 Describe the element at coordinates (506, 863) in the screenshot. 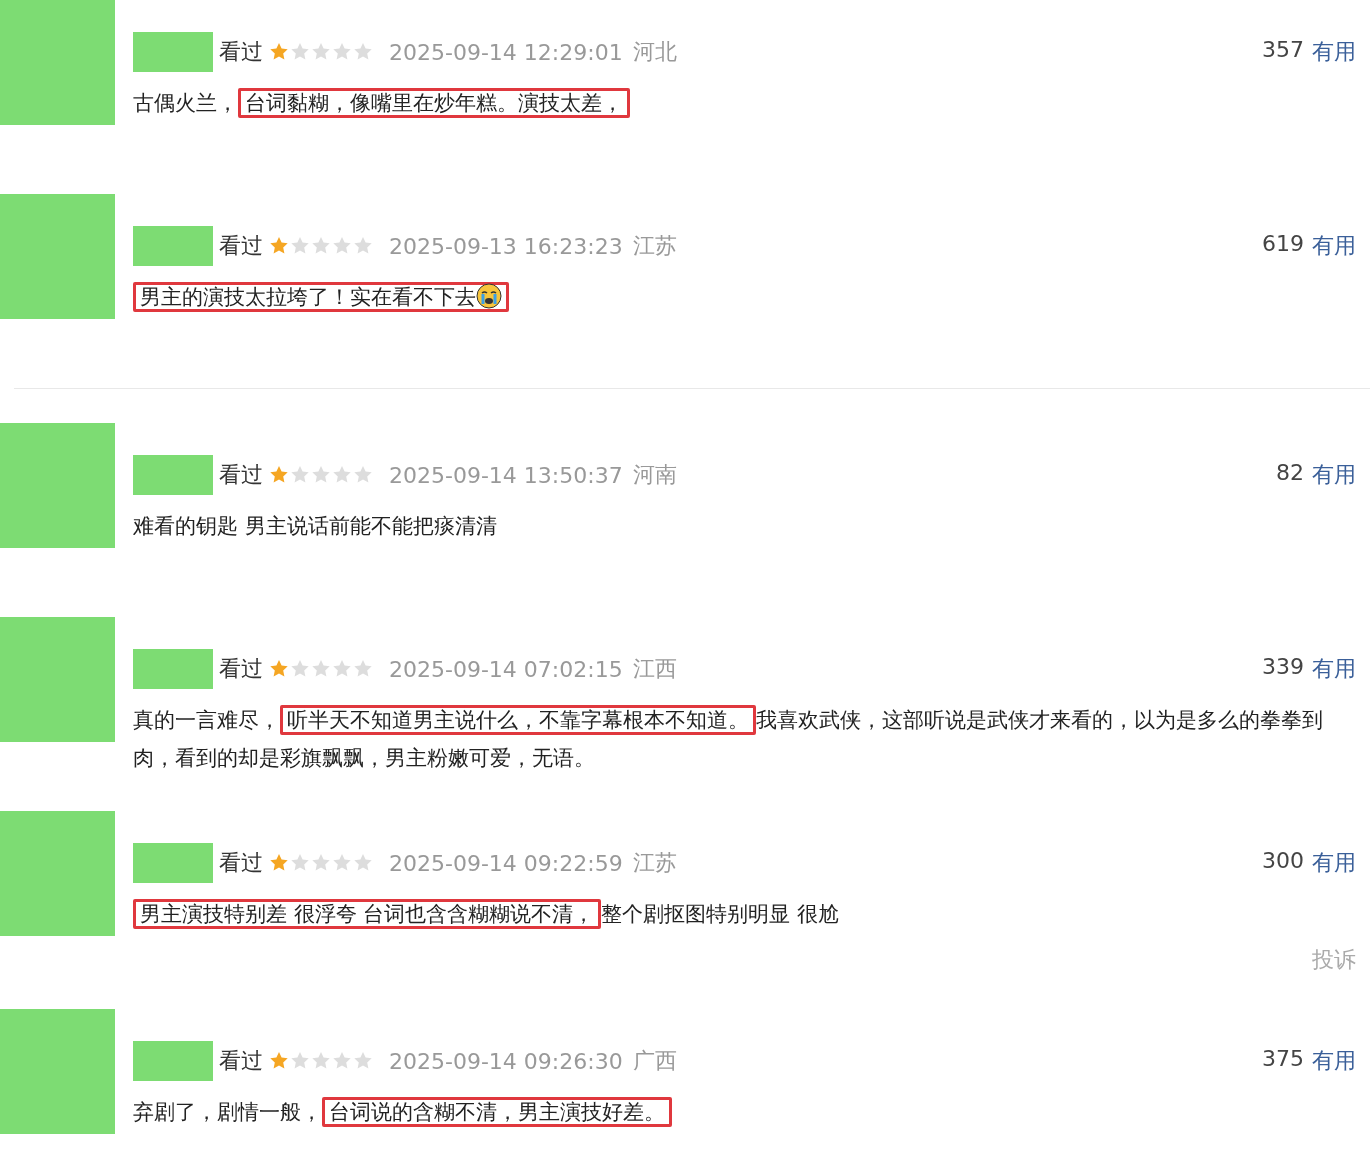

I see `comment-time: 2025-09-14 09:22:59` at that location.